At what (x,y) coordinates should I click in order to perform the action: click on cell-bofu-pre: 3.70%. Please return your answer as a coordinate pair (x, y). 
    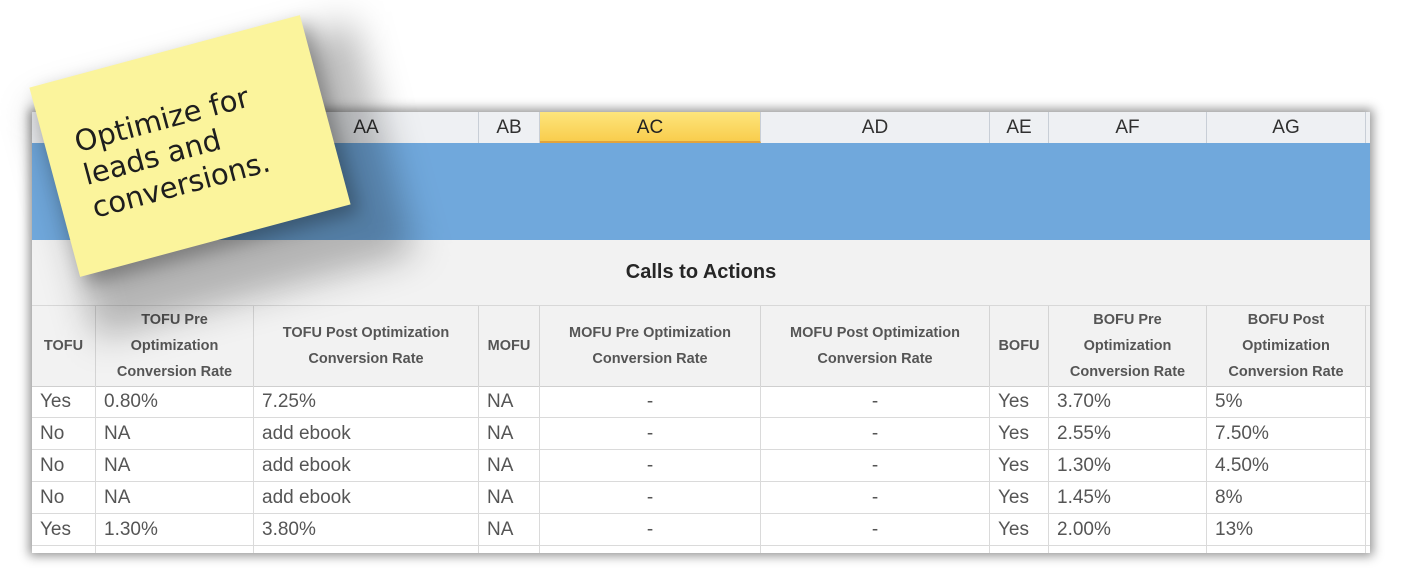
    Looking at the image, I should click on (1128, 401).